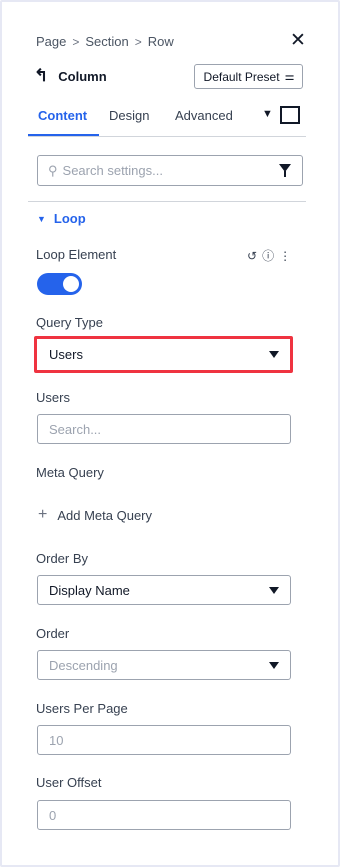  Describe the element at coordinates (53, 633) in the screenshot. I see `order-label: Order` at that location.